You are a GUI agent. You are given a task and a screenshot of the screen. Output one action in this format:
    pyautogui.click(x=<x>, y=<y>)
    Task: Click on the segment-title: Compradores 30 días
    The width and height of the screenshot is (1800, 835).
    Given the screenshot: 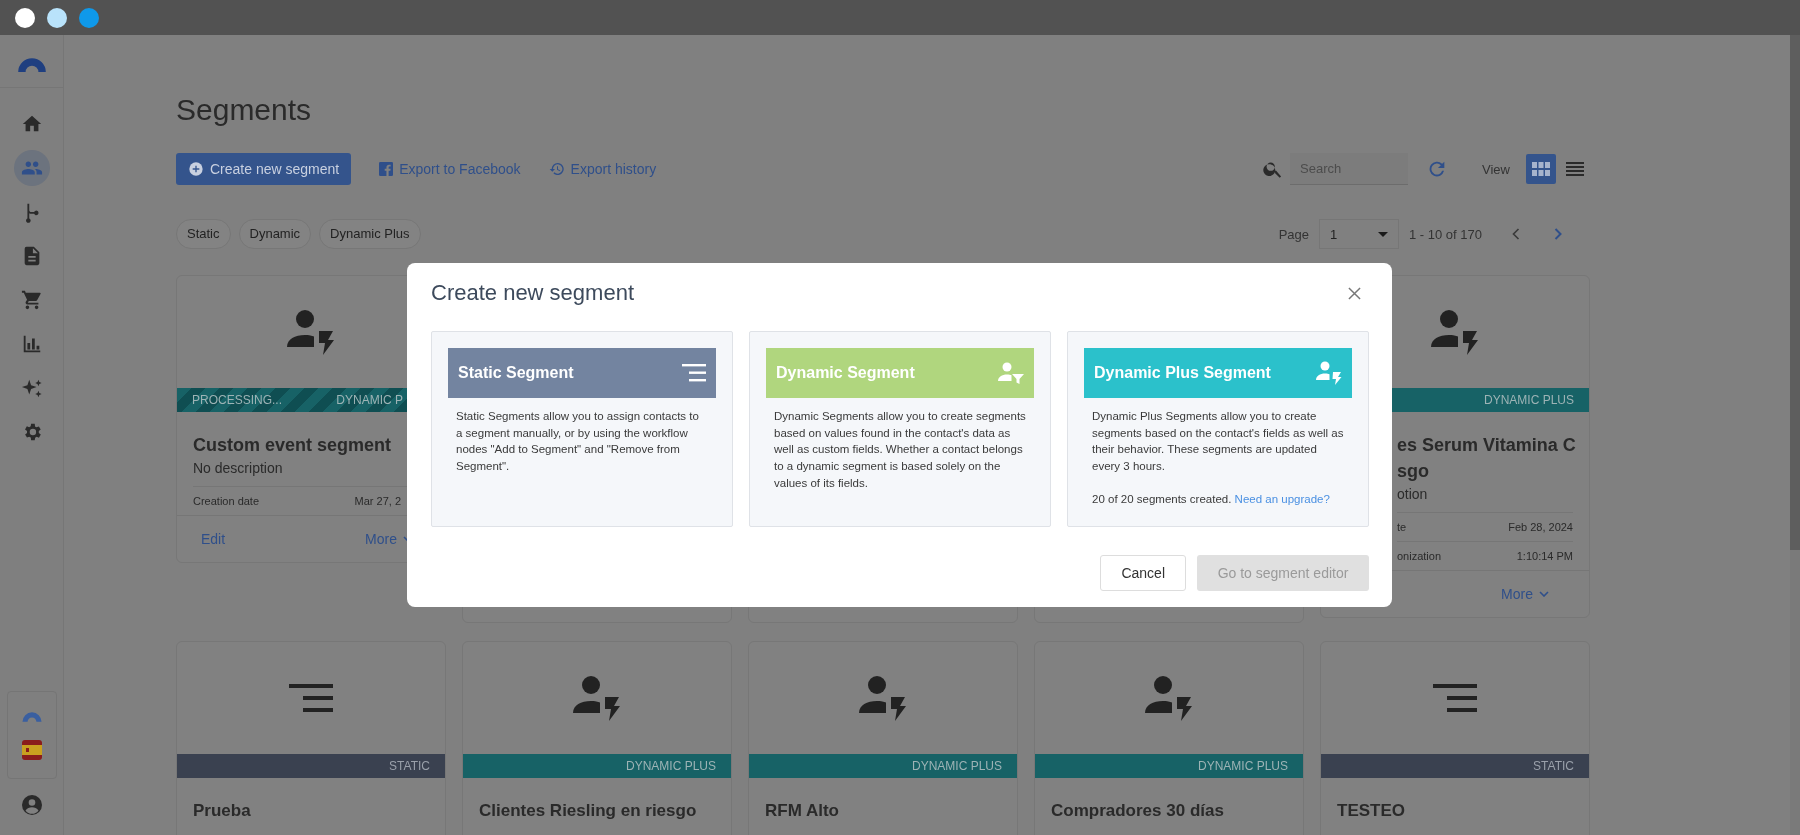 What is the action you would take?
    pyautogui.click(x=1138, y=811)
    